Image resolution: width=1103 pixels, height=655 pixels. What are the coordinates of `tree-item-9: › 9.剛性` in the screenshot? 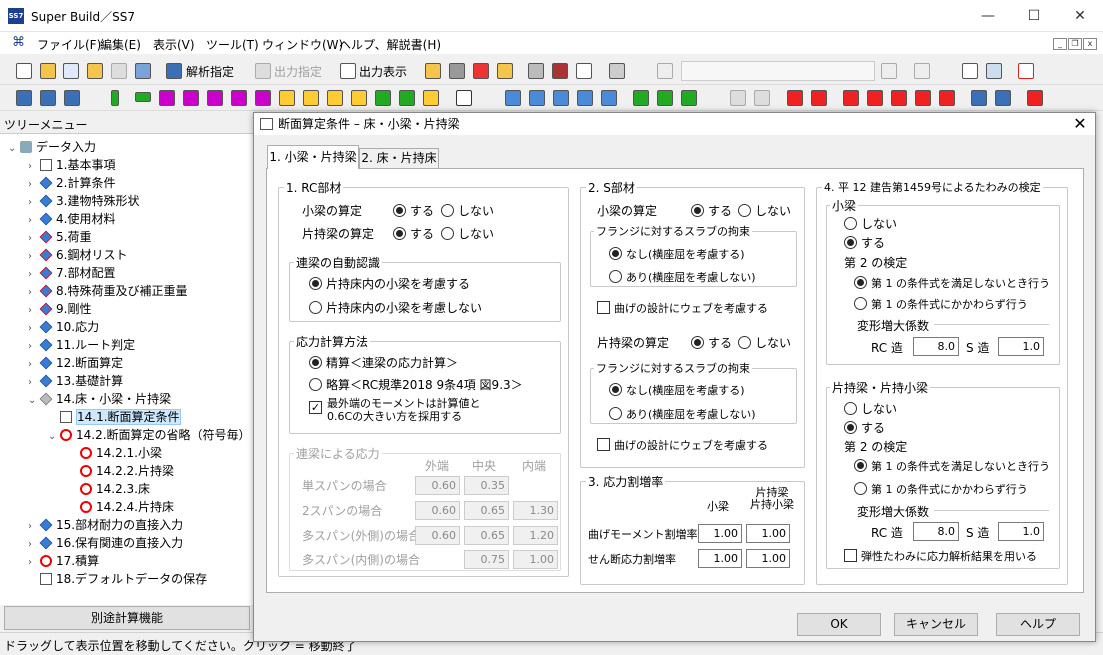 It's located at (127, 309).